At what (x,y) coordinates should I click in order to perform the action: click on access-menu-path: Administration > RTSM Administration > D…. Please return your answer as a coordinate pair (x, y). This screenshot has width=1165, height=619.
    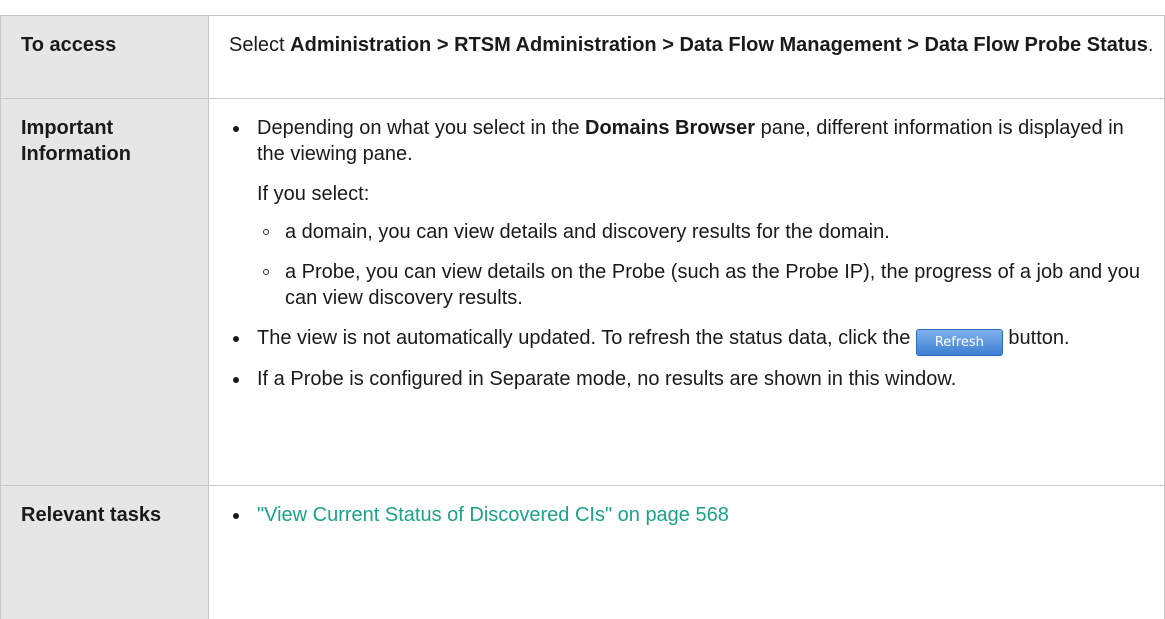
    Looking at the image, I should click on (719, 45).